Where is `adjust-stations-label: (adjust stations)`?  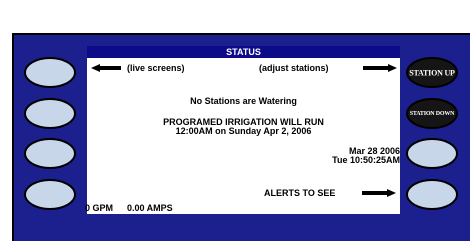
adjust-stations-label: (adjust stations) is located at coordinates (294, 68).